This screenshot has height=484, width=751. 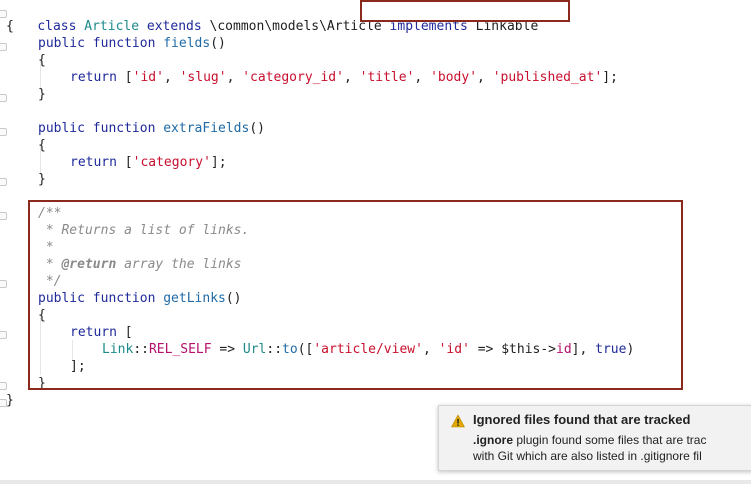 I want to click on code-line-return-category: return ['category'];, so click(x=148, y=162).